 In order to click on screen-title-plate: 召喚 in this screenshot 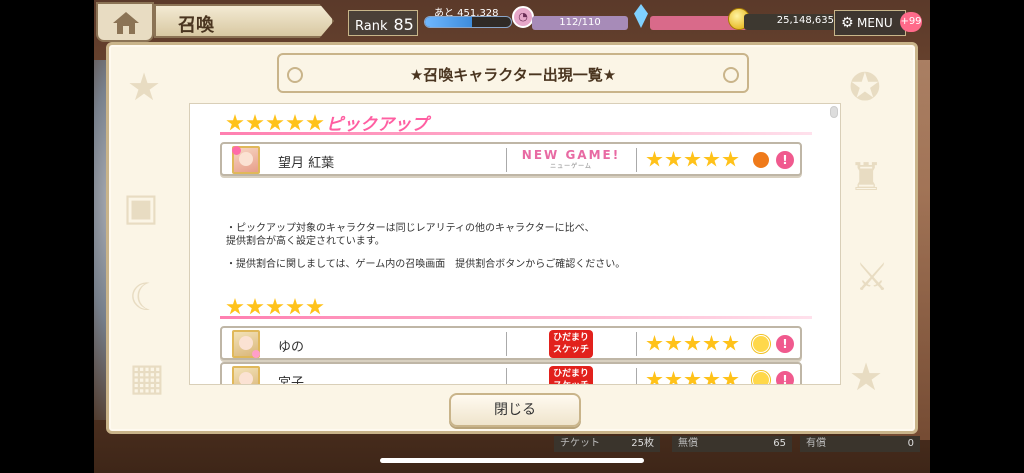, I will do `click(244, 21)`.